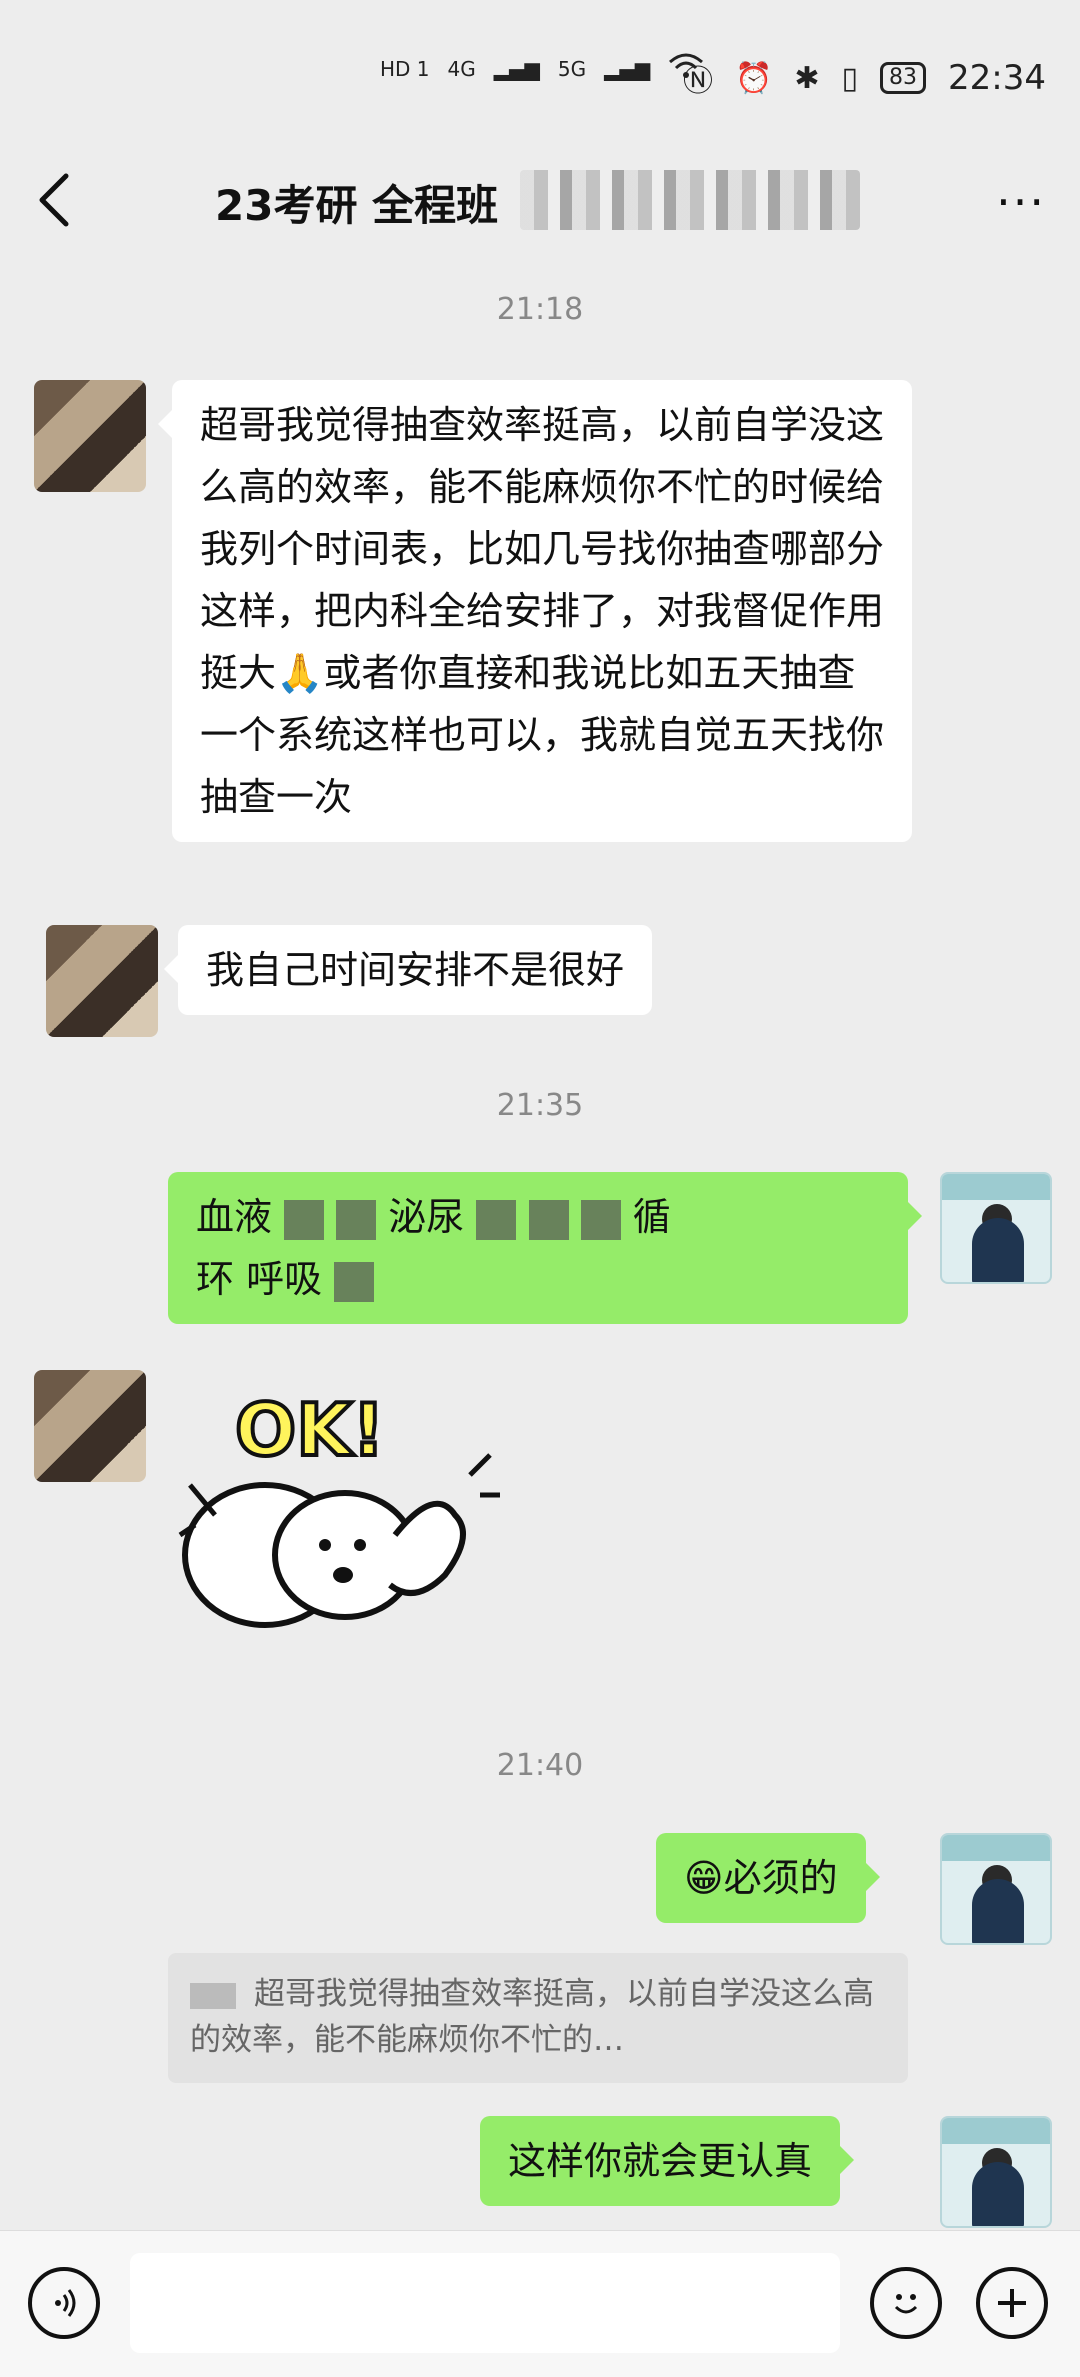  What do you see at coordinates (405, 68) in the screenshot?
I see `hd-badge: HD 1` at bounding box center [405, 68].